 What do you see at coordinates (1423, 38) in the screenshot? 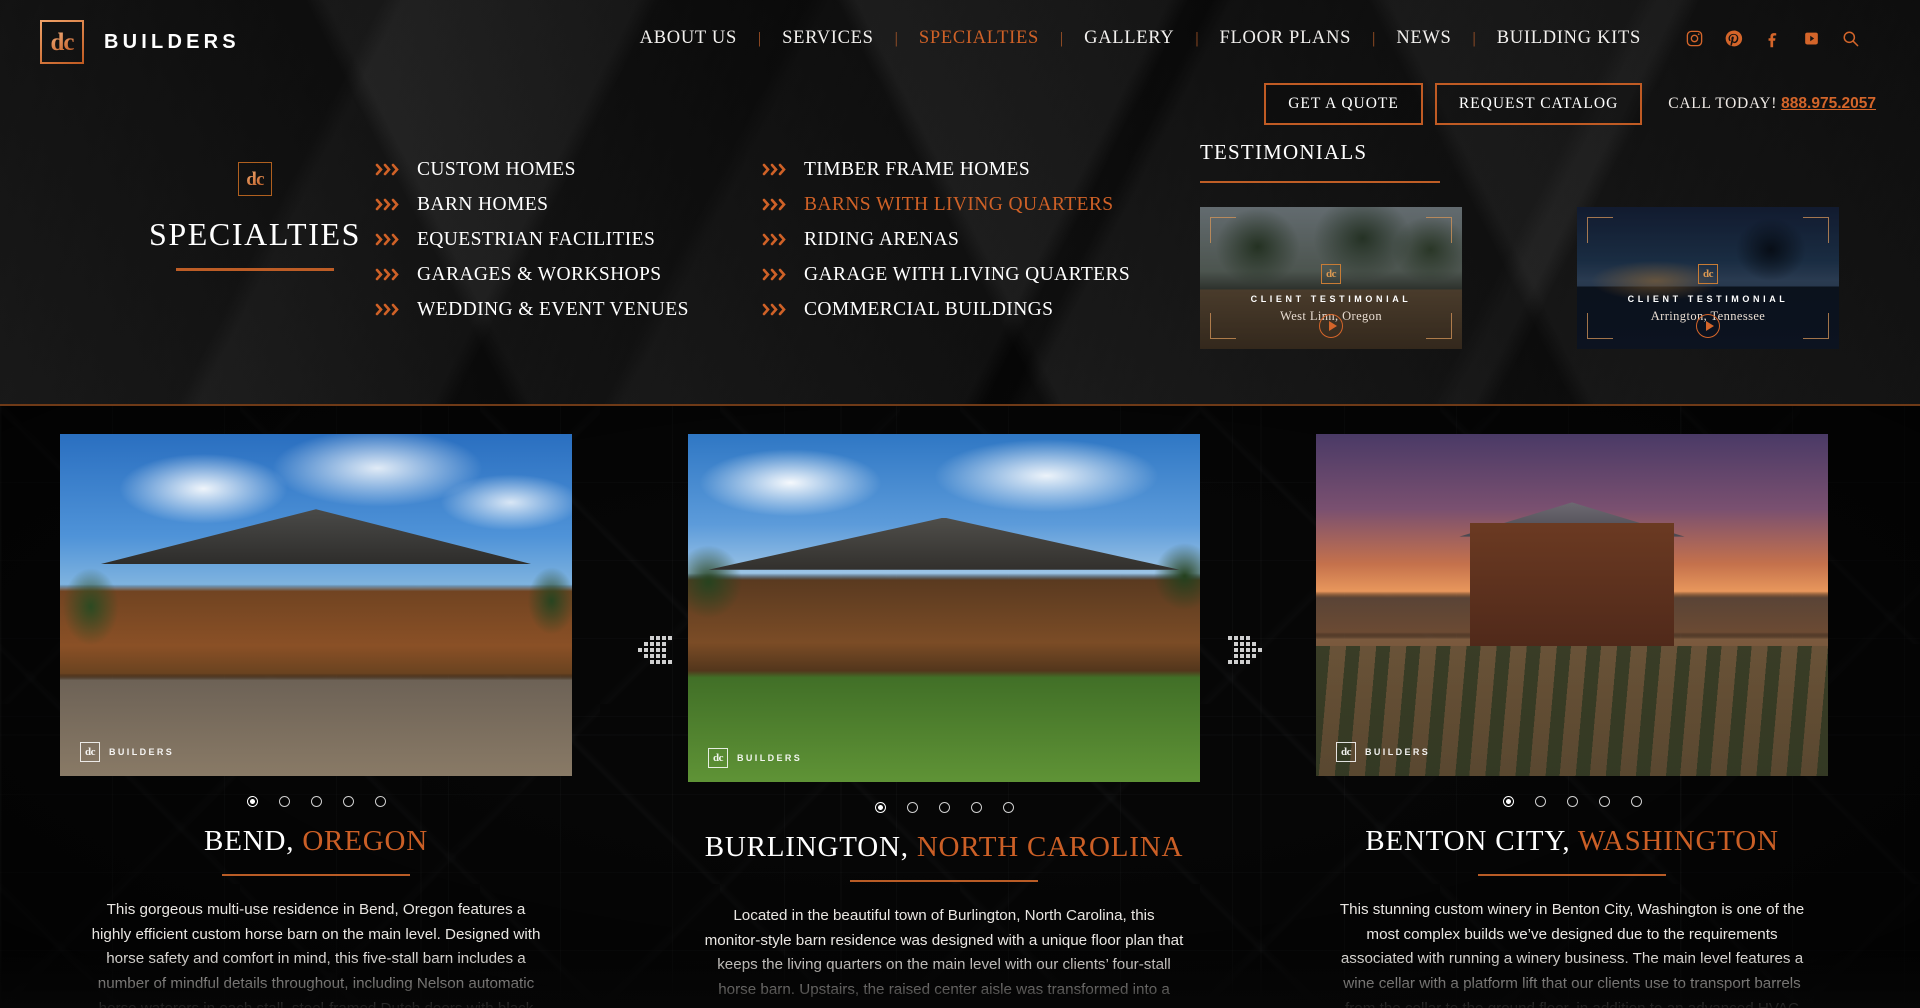
I see `nav-item-news: NEWS` at bounding box center [1423, 38].